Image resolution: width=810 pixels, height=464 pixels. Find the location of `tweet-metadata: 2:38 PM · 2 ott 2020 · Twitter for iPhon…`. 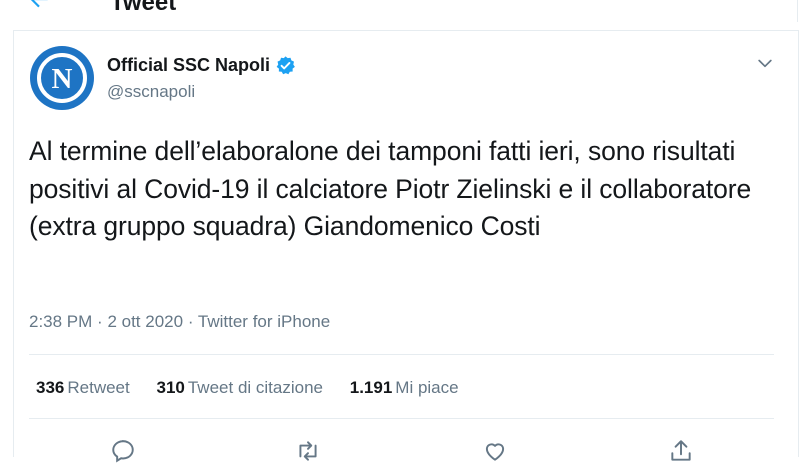

tweet-metadata: 2:38 PM · 2 ott 2020 · Twitter for iPhon… is located at coordinates (179, 322).